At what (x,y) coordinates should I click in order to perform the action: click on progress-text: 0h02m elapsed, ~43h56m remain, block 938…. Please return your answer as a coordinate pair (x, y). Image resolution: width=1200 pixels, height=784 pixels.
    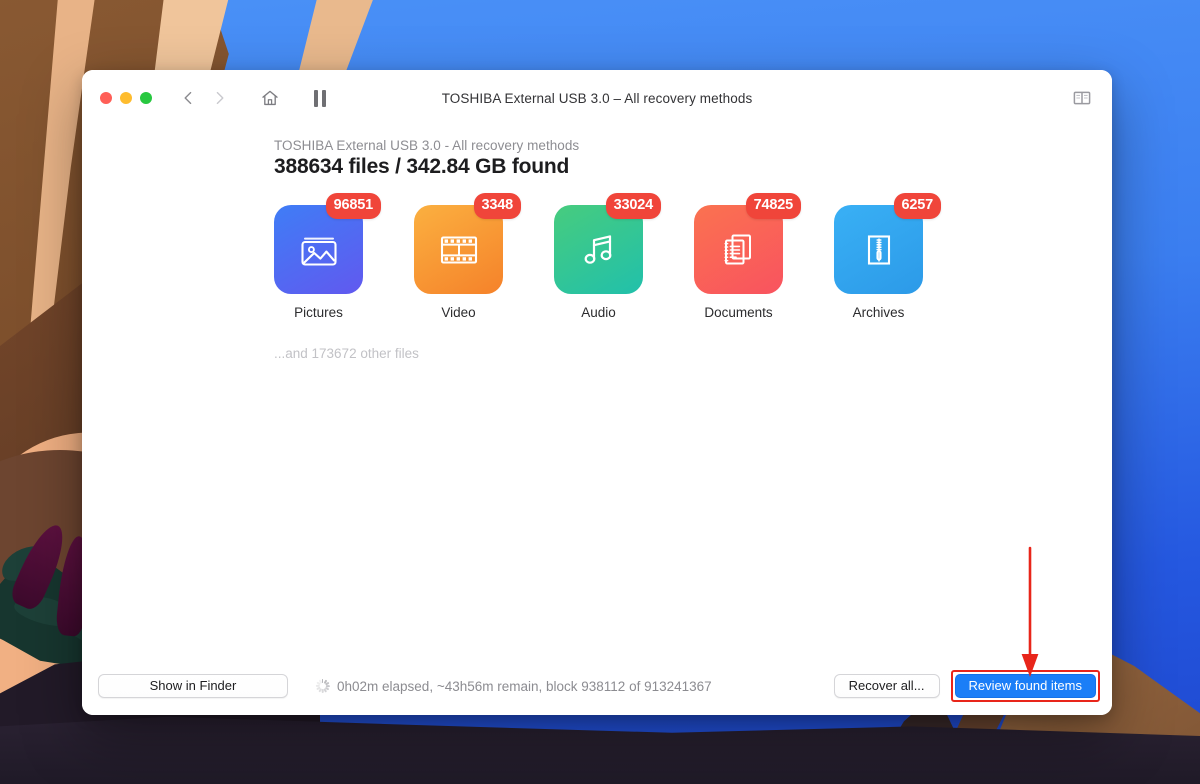
    Looking at the image, I should click on (524, 686).